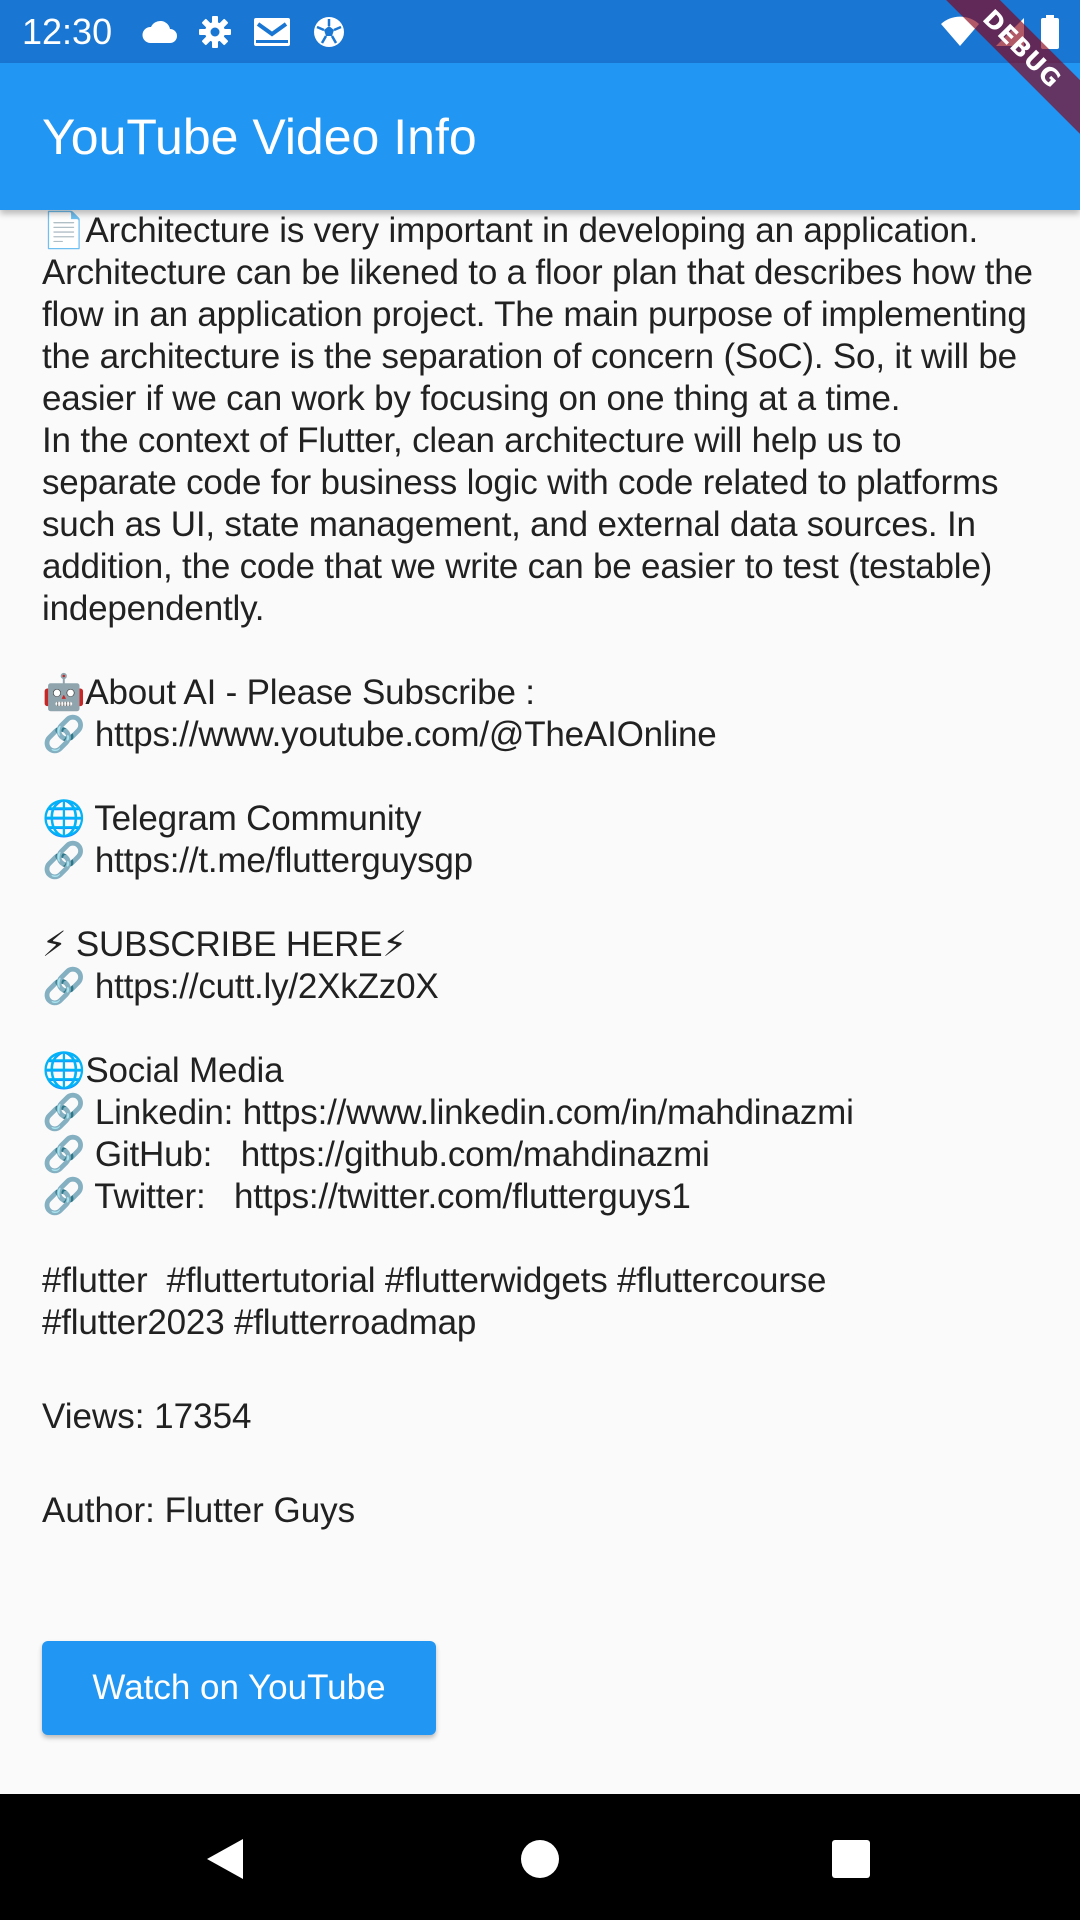 This screenshot has width=1080, height=1920. I want to click on mail-icon, so click(272, 32).